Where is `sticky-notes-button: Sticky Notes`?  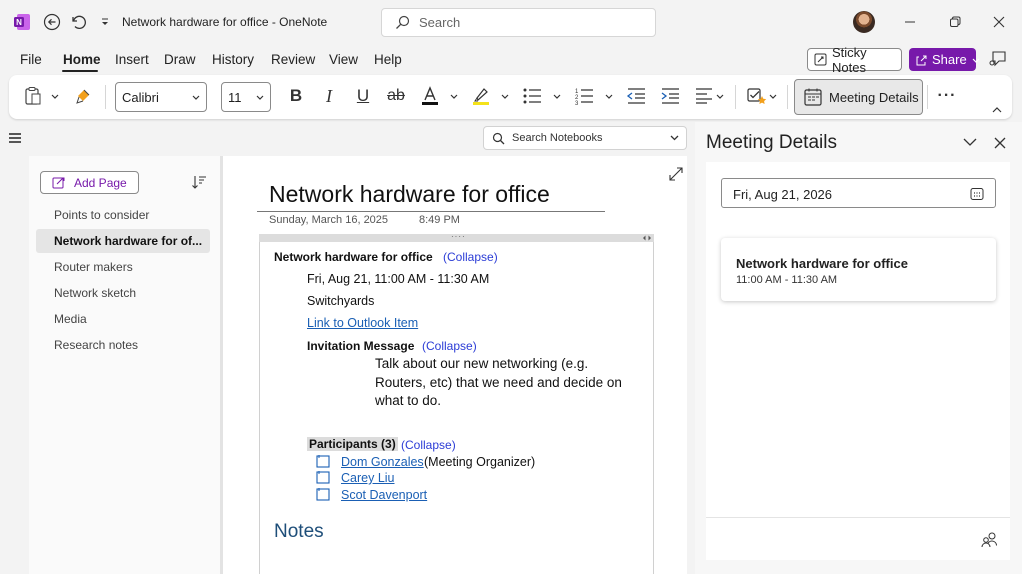 sticky-notes-button: Sticky Notes is located at coordinates (854, 60).